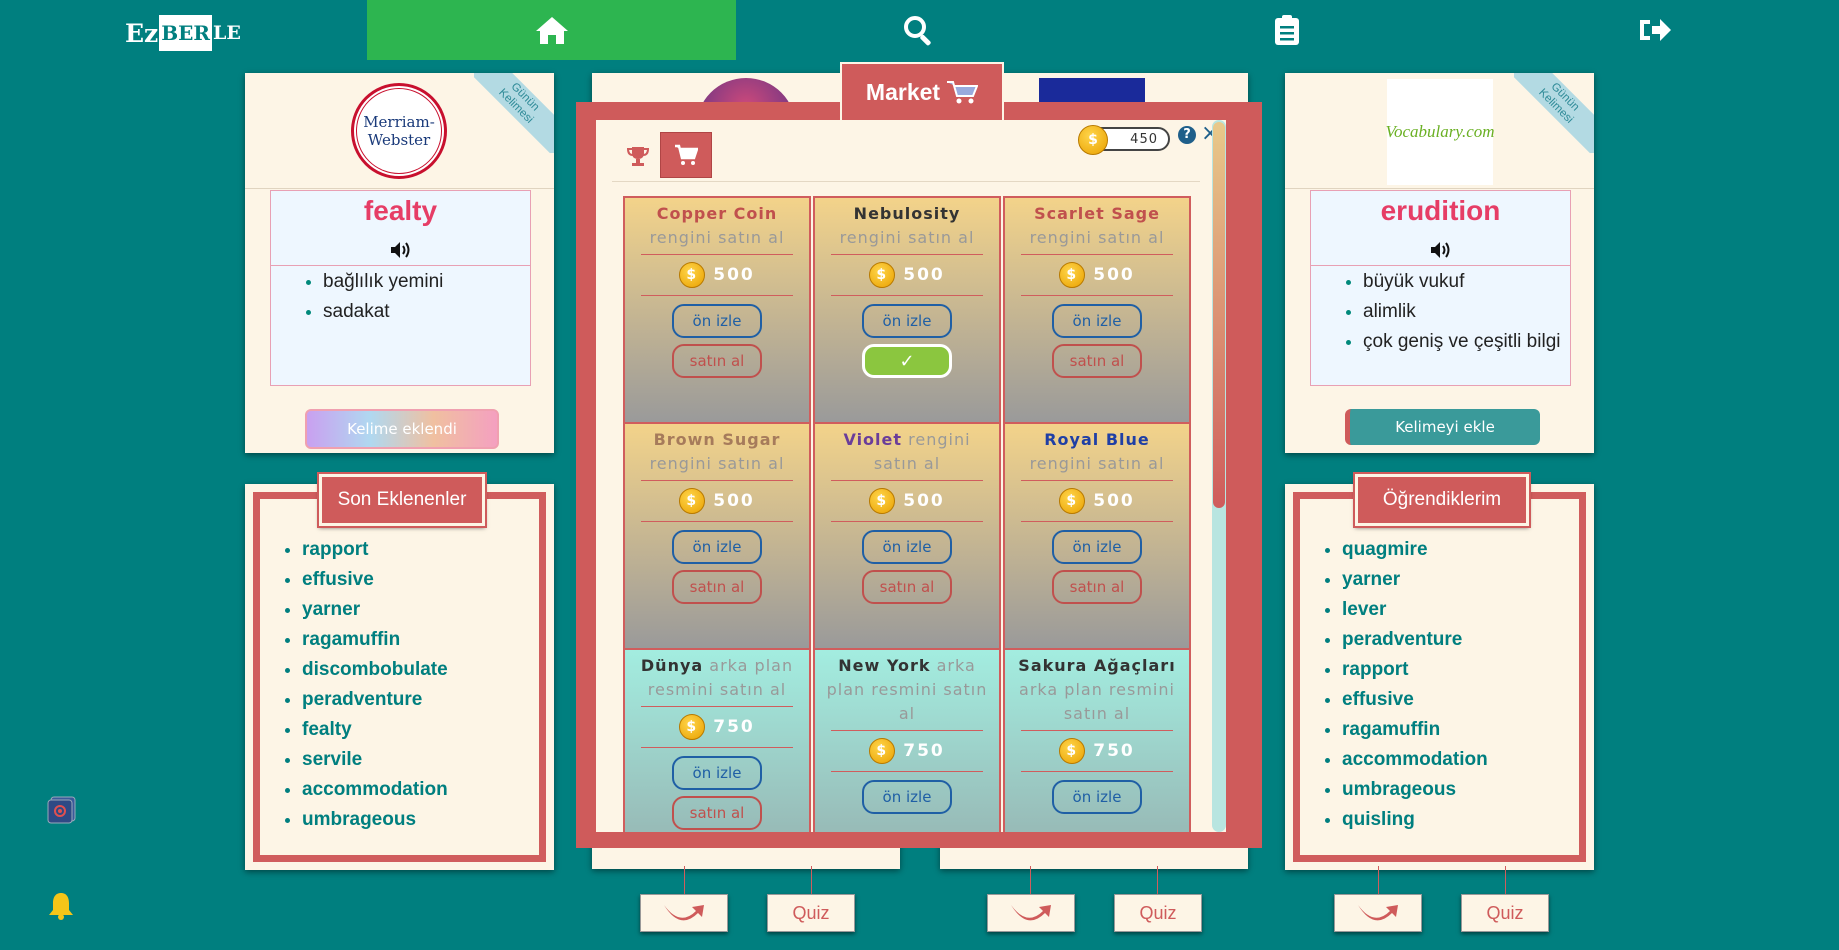 Image resolution: width=1839 pixels, height=950 pixels. I want to click on add-word-button: Kelimeyi ekle, so click(1442, 427).